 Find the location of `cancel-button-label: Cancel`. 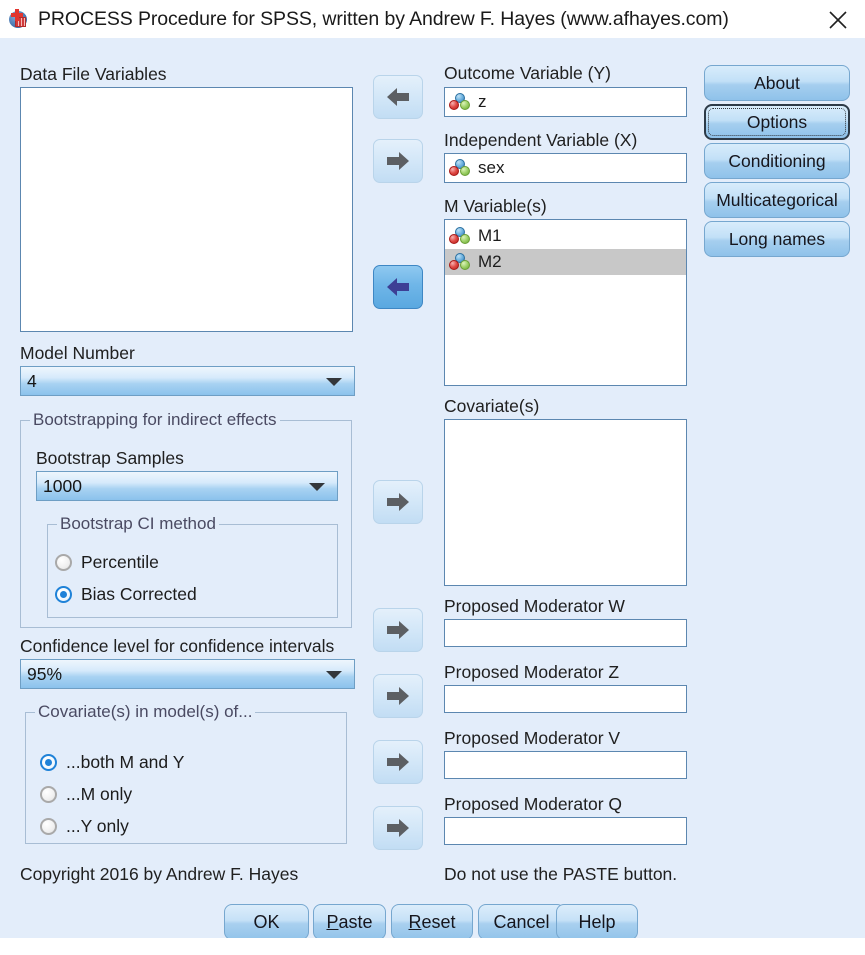

cancel-button-label: Cancel is located at coordinates (521, 921).